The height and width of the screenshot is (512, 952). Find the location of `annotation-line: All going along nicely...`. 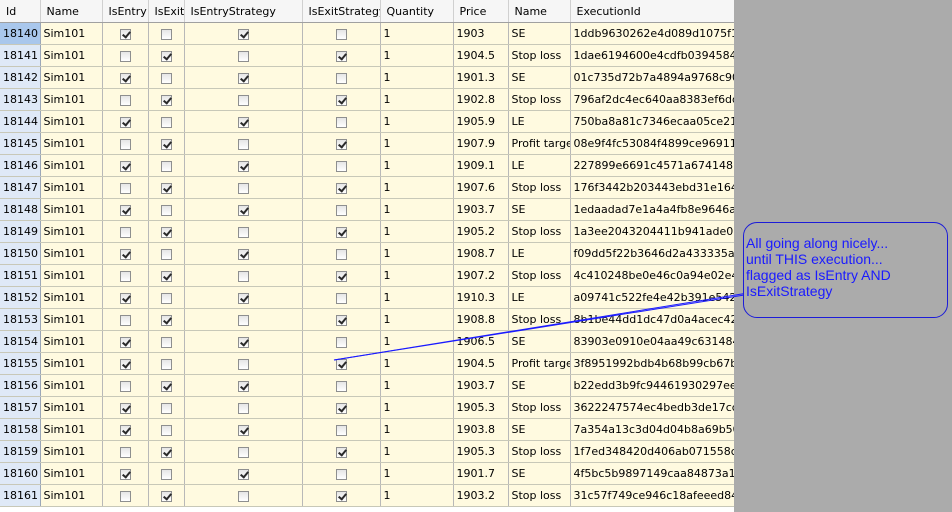

annotation-line: All going along nicely... is located at coordinates (817, 243).